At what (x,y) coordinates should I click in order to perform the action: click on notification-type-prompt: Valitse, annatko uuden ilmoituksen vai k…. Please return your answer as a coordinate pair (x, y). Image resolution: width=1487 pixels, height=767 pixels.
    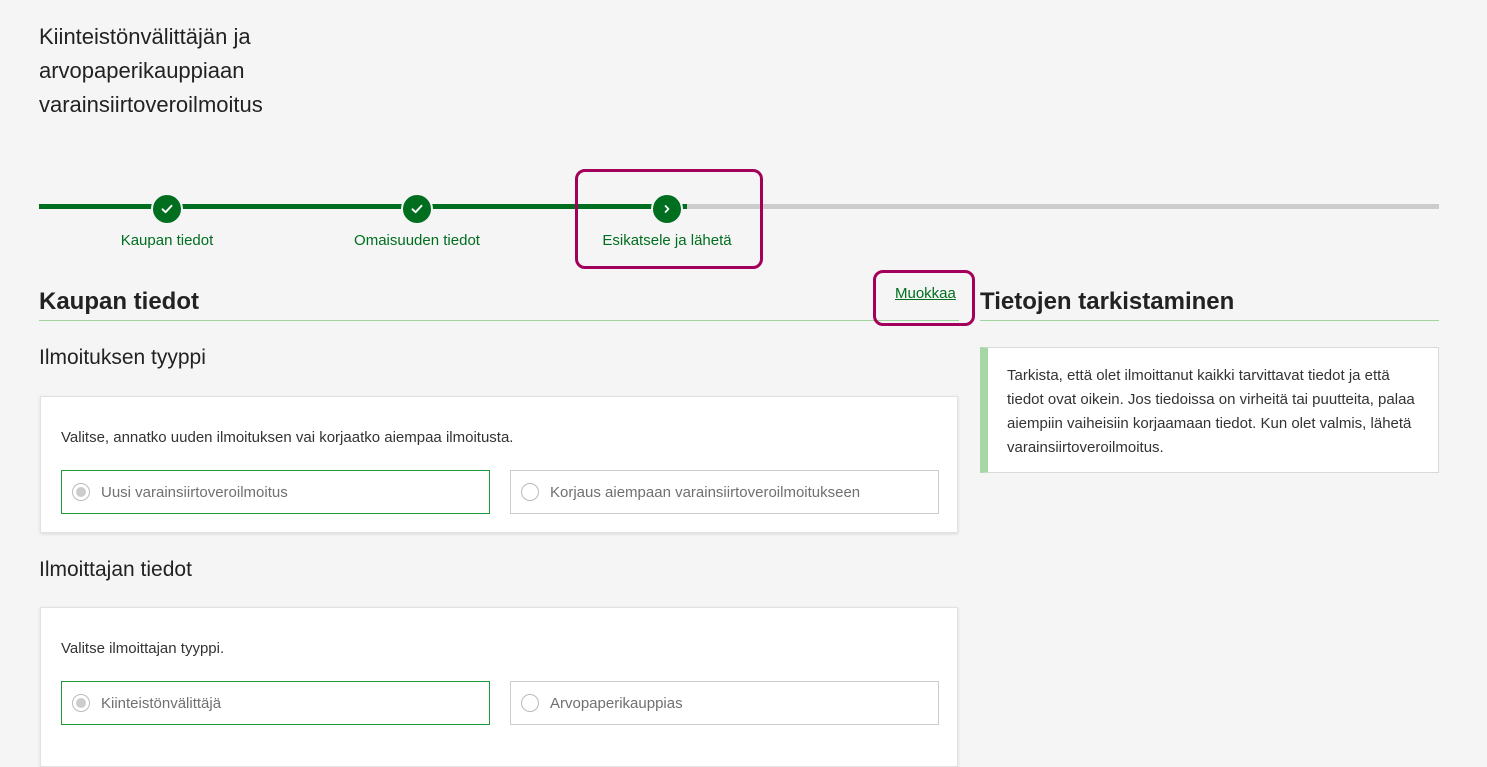
    Looking at the image, I should click on (287, 437).